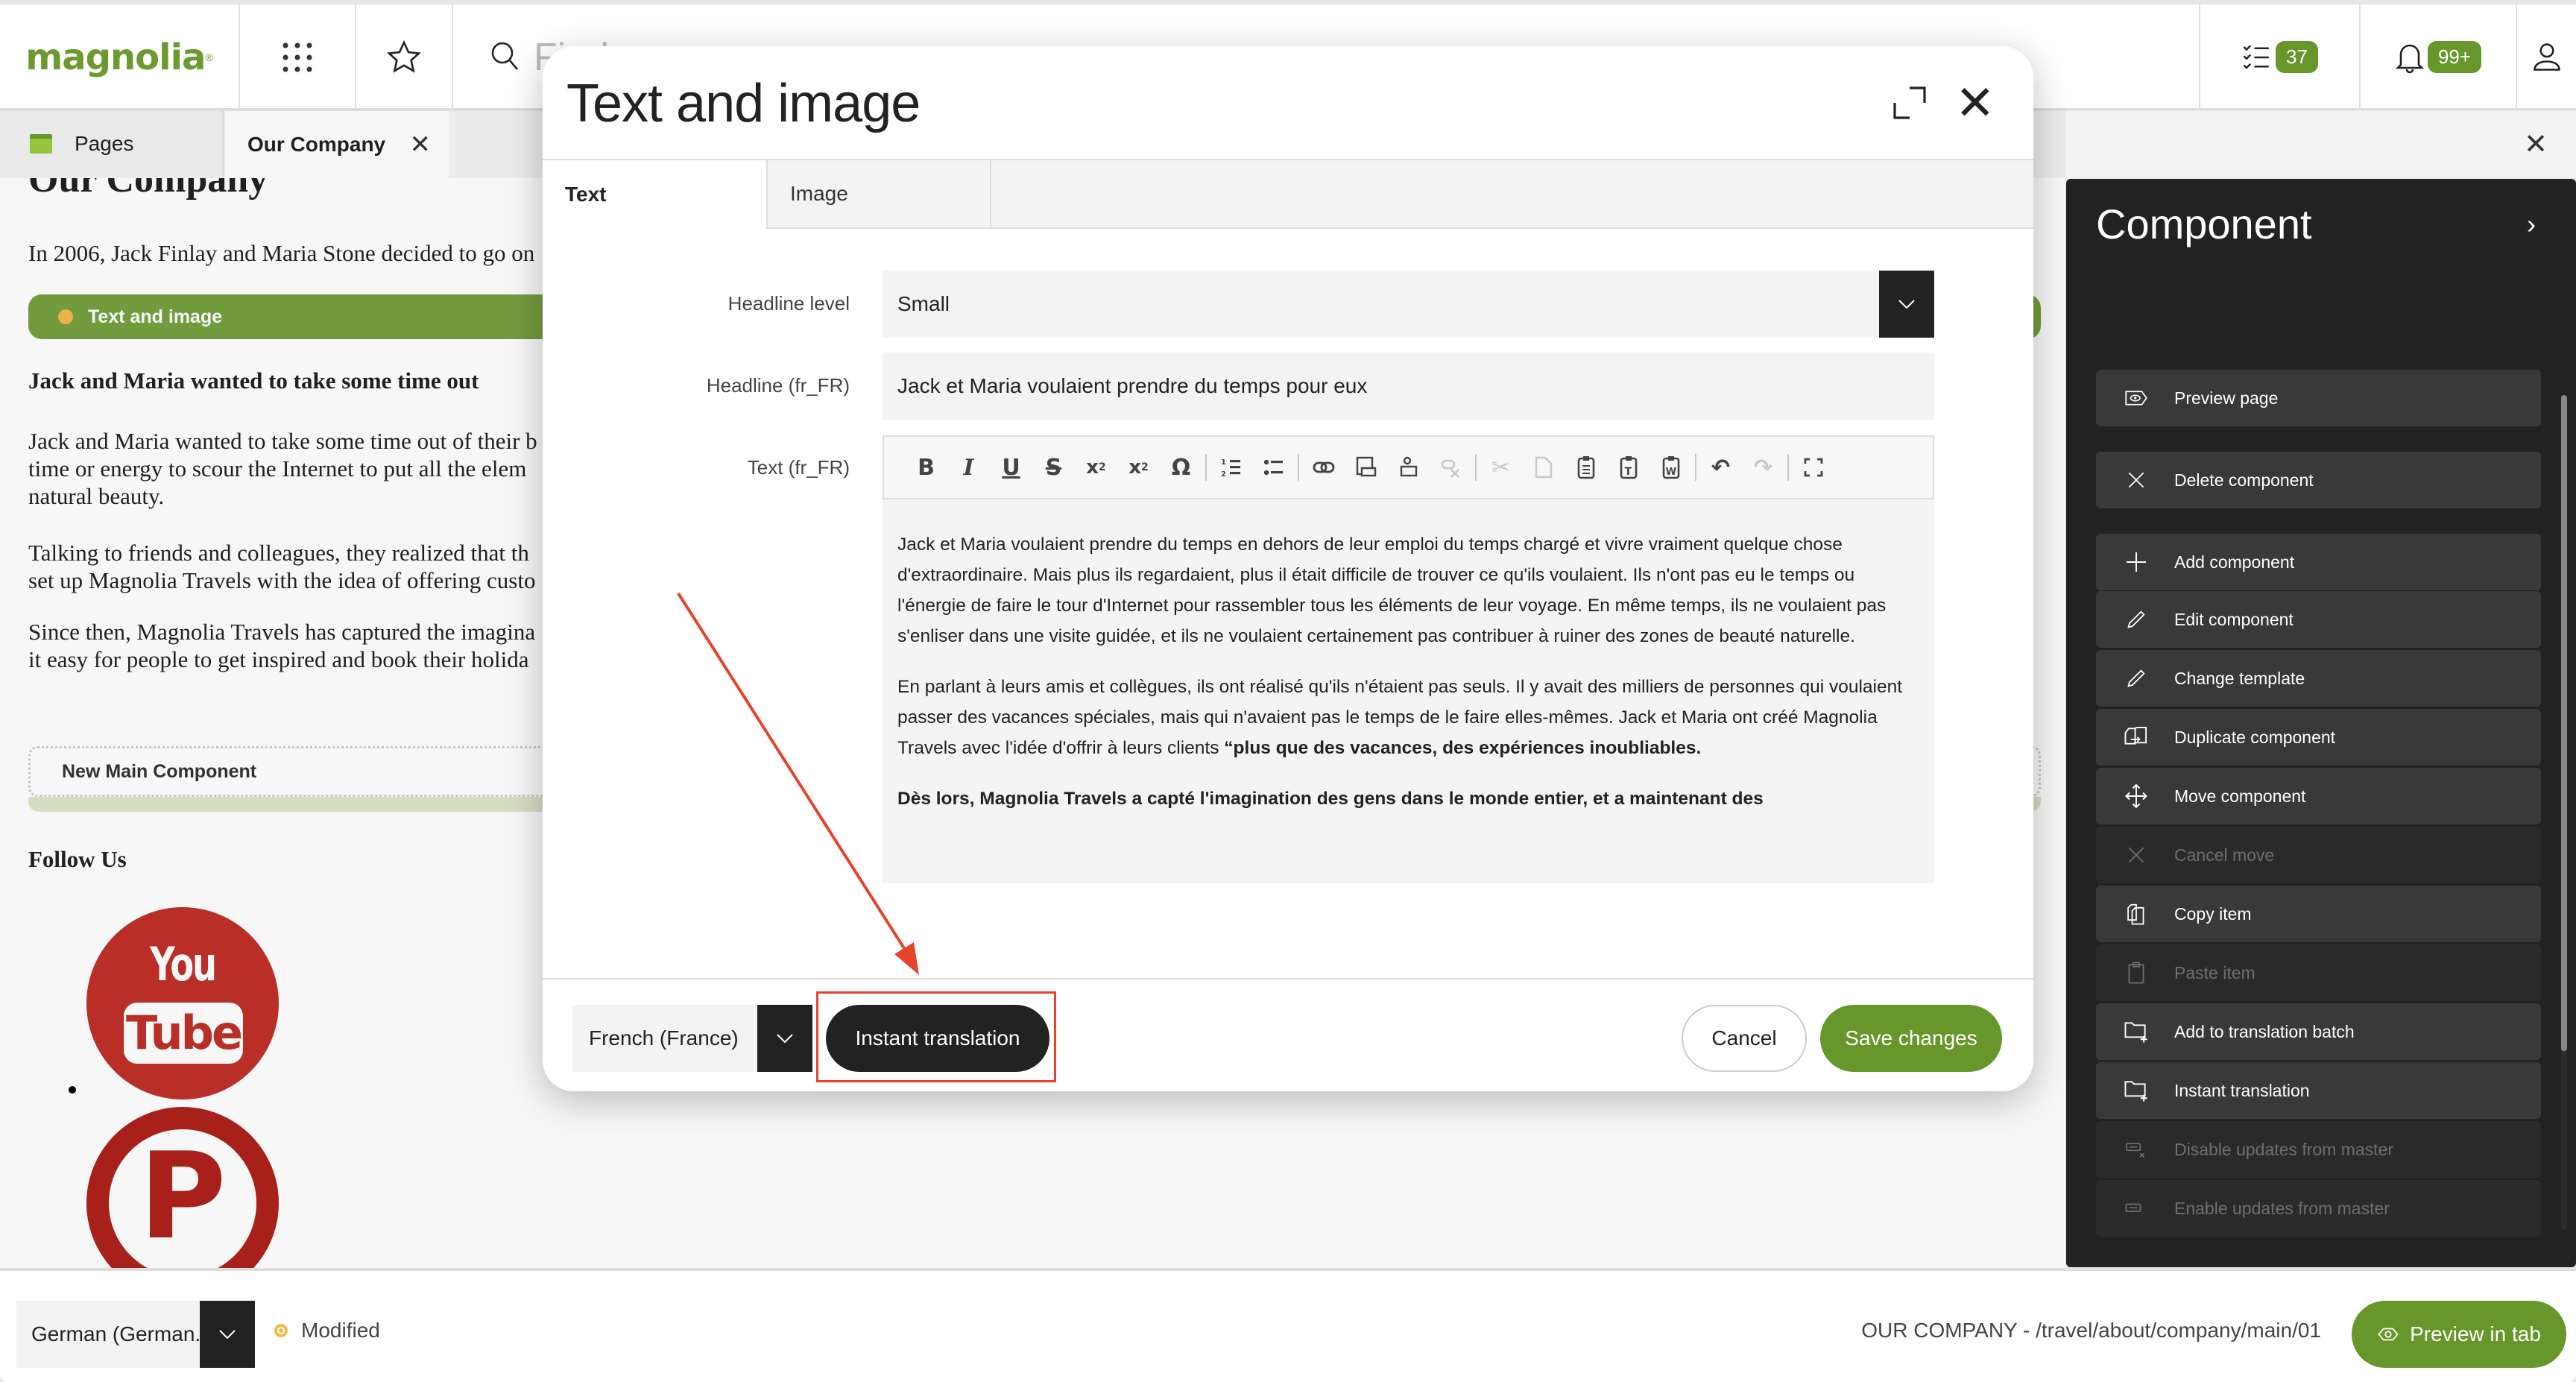 The height and width of the screenshot is (1382, 2576). I want to click on panel-scrollbar, so click(2564, 723).